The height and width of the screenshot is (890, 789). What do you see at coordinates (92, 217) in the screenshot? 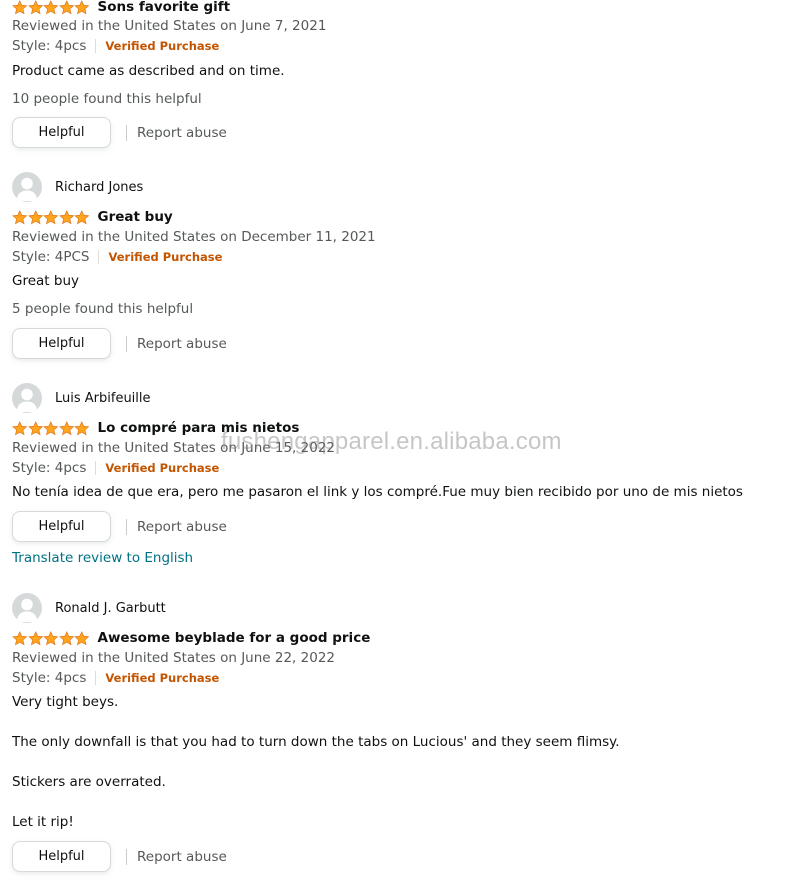
I see `review-title-line: Great buy` at bounding box center [92, 217].